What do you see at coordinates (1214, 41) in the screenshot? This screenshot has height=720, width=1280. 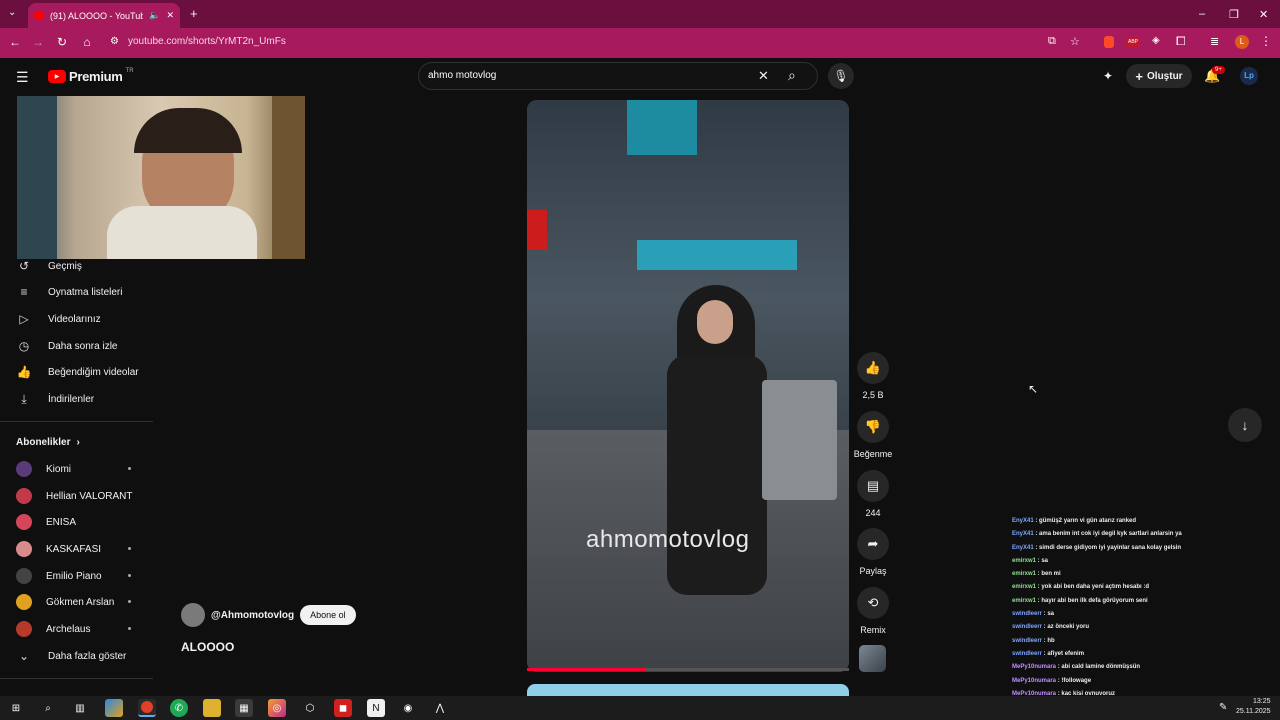 I see `media-queue-icon: ≣` at bounding box center [1214, 41].